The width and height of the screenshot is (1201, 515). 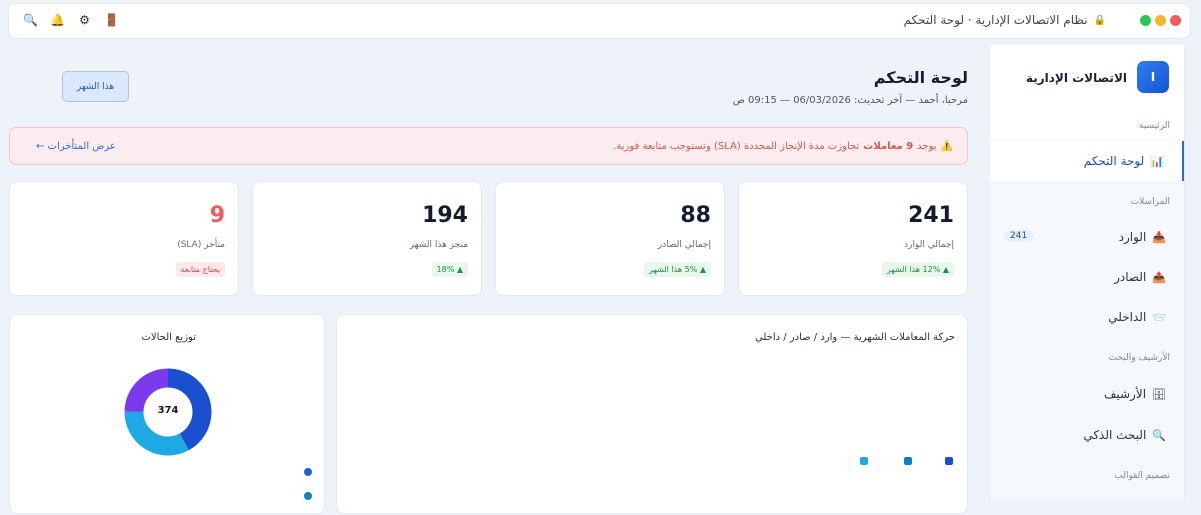 I want to click on chart-icon: 📊, so click(x=1157, y=161).